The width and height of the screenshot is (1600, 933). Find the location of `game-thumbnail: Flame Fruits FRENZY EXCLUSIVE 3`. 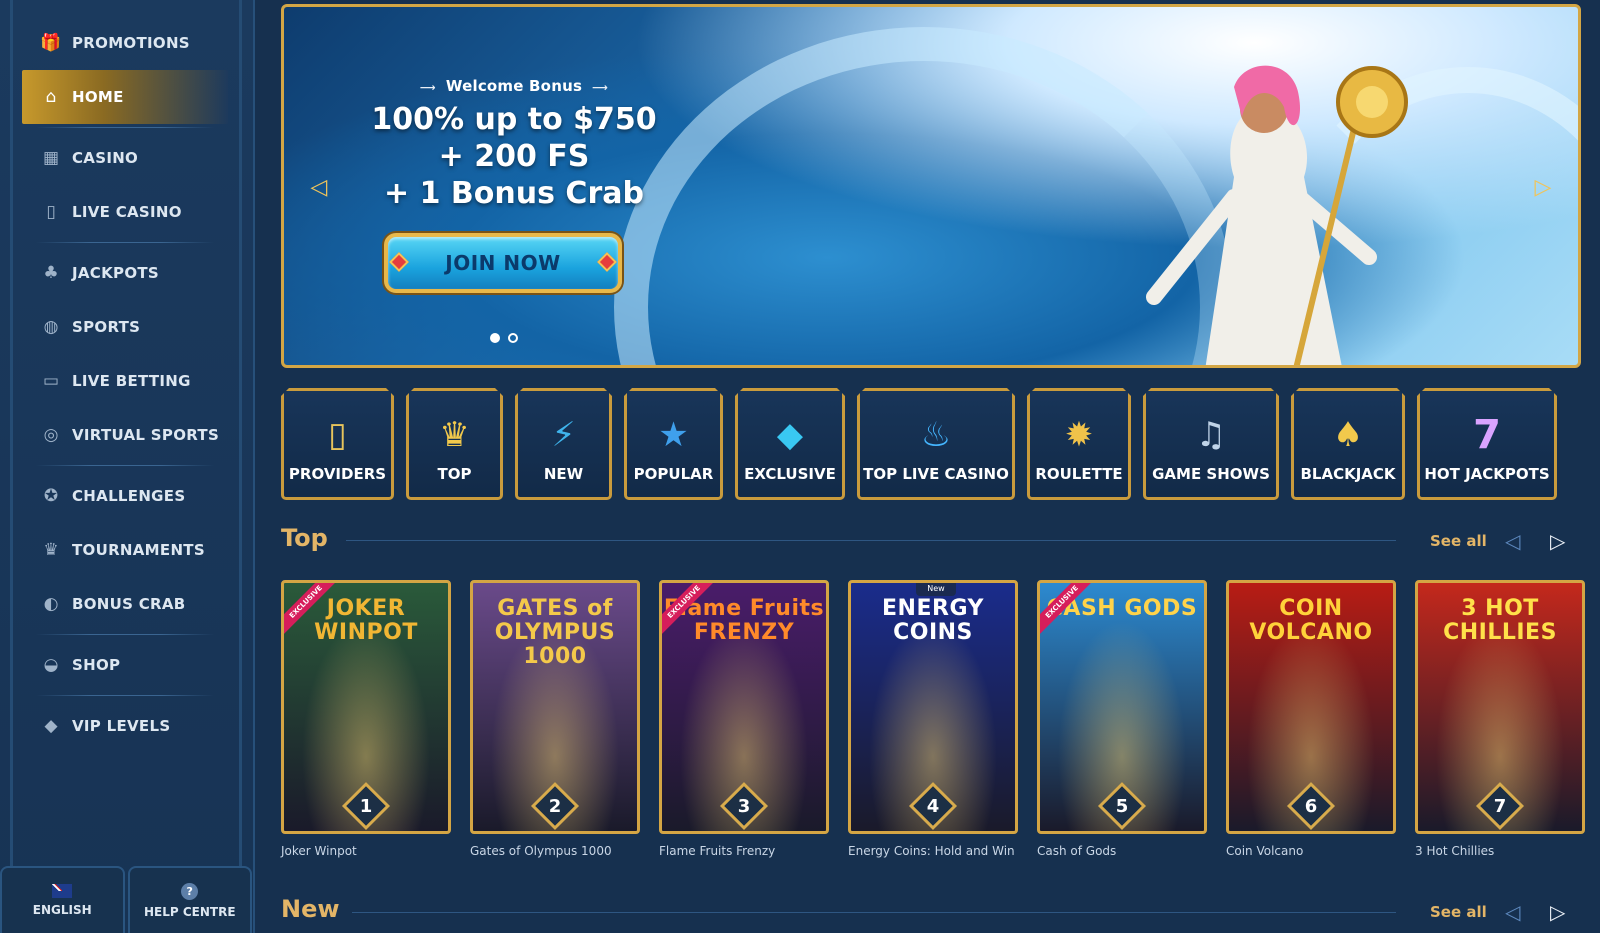

game-thumbnail: Flame Fruits FRENZY EXCLUSIVE 3 is located at coordinates (744, 707).